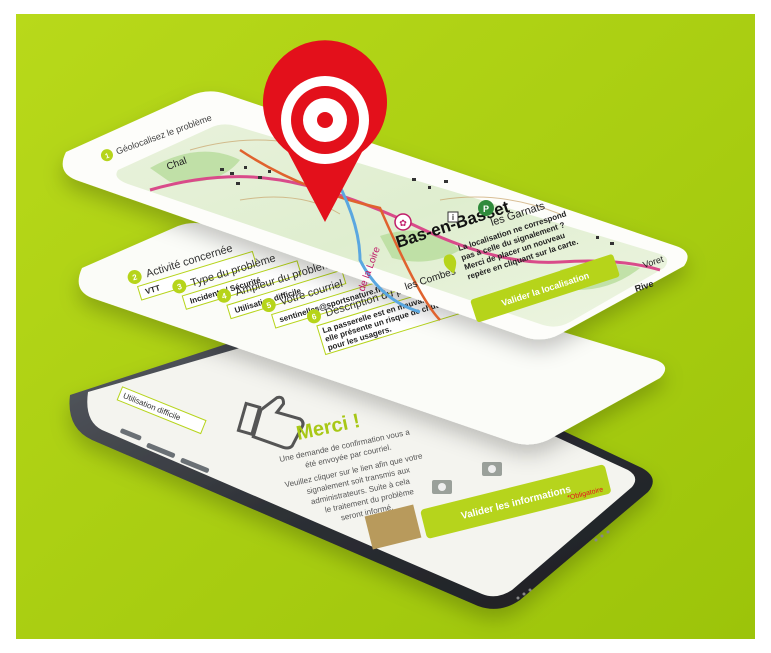  I want to click on hiker-icon: ✿, so click(403, 222).